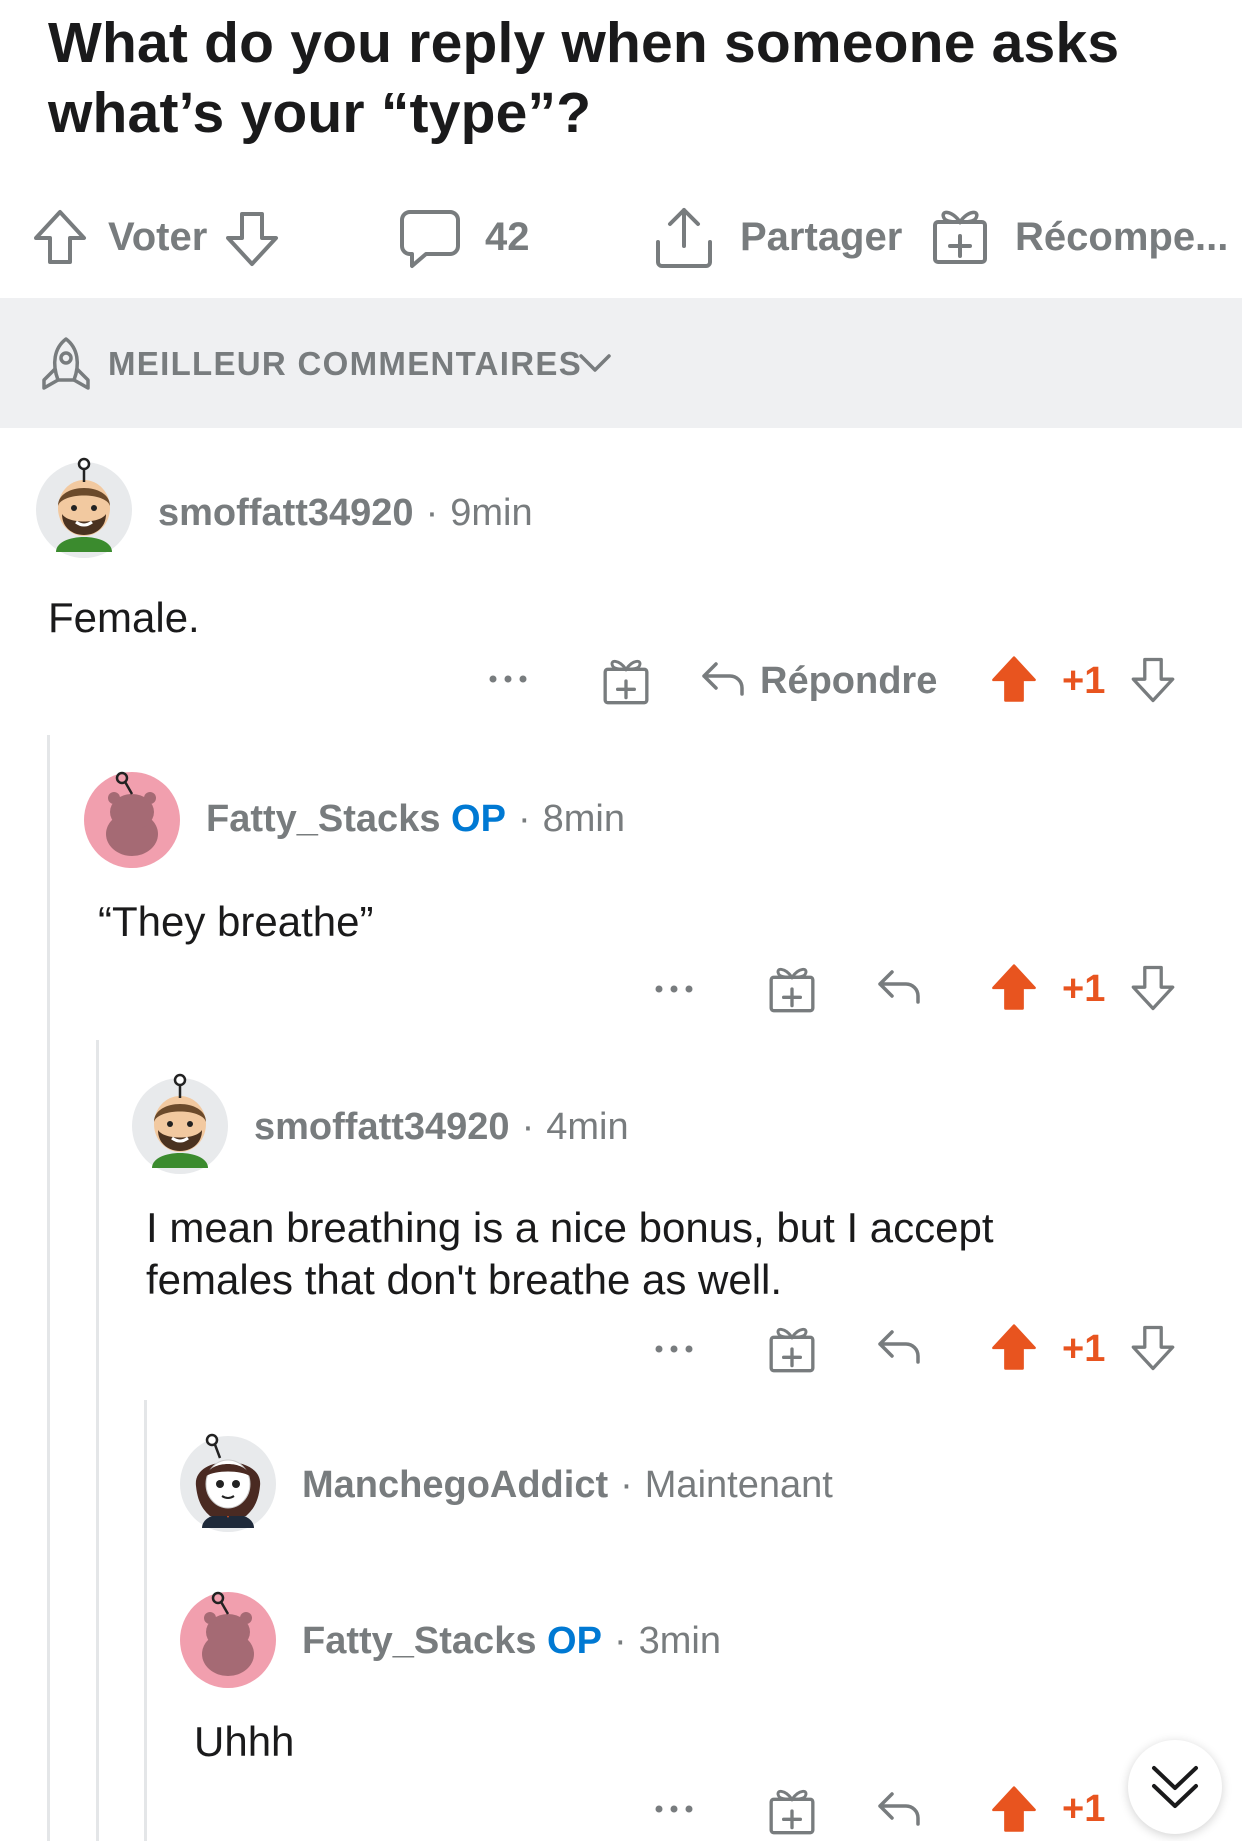 The image size is (1242, 1841). Describe the element at coordinates (491, 513) in the screenshot. I see `timestamp: 9min` at that location.